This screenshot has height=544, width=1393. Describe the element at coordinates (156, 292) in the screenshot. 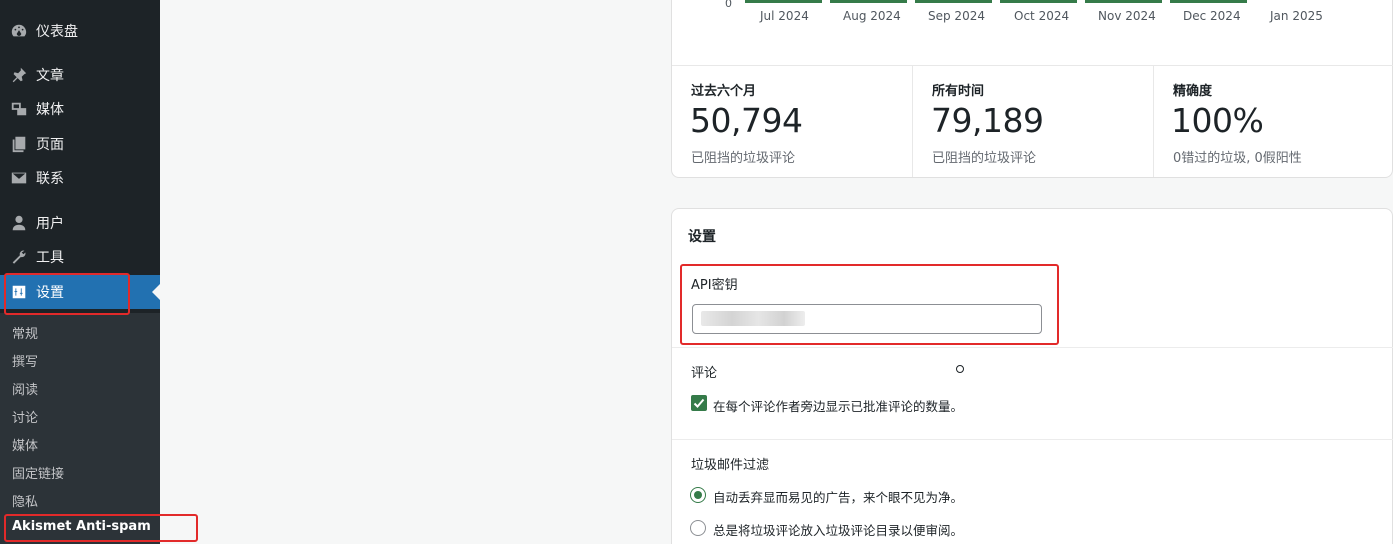

I see `active-menu-arrow` at that location.